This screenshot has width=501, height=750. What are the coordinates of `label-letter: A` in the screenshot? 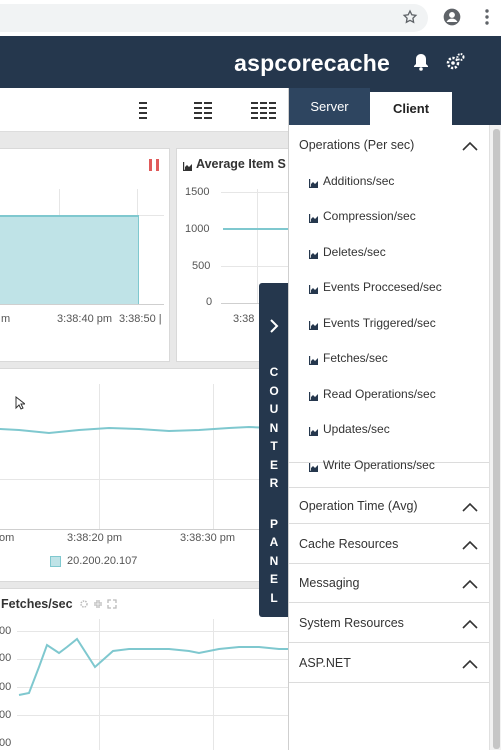 It's located at (274, 542).